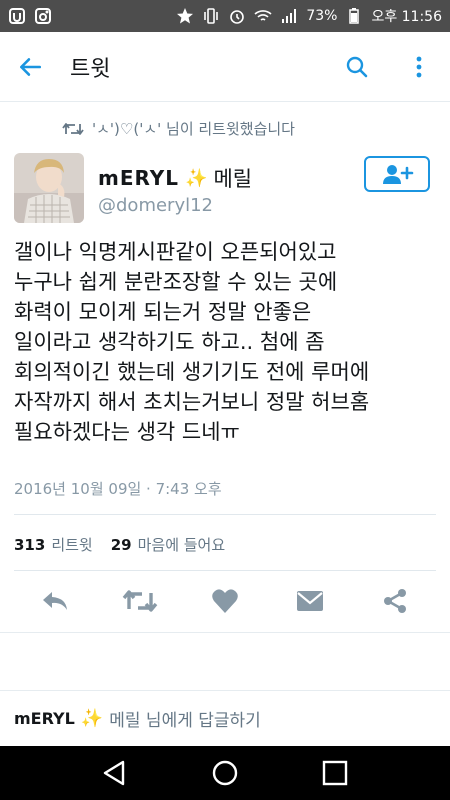 The image size is (450, 800). I want to click on like-count-label: 마음에 들어요, so click(182, 544).